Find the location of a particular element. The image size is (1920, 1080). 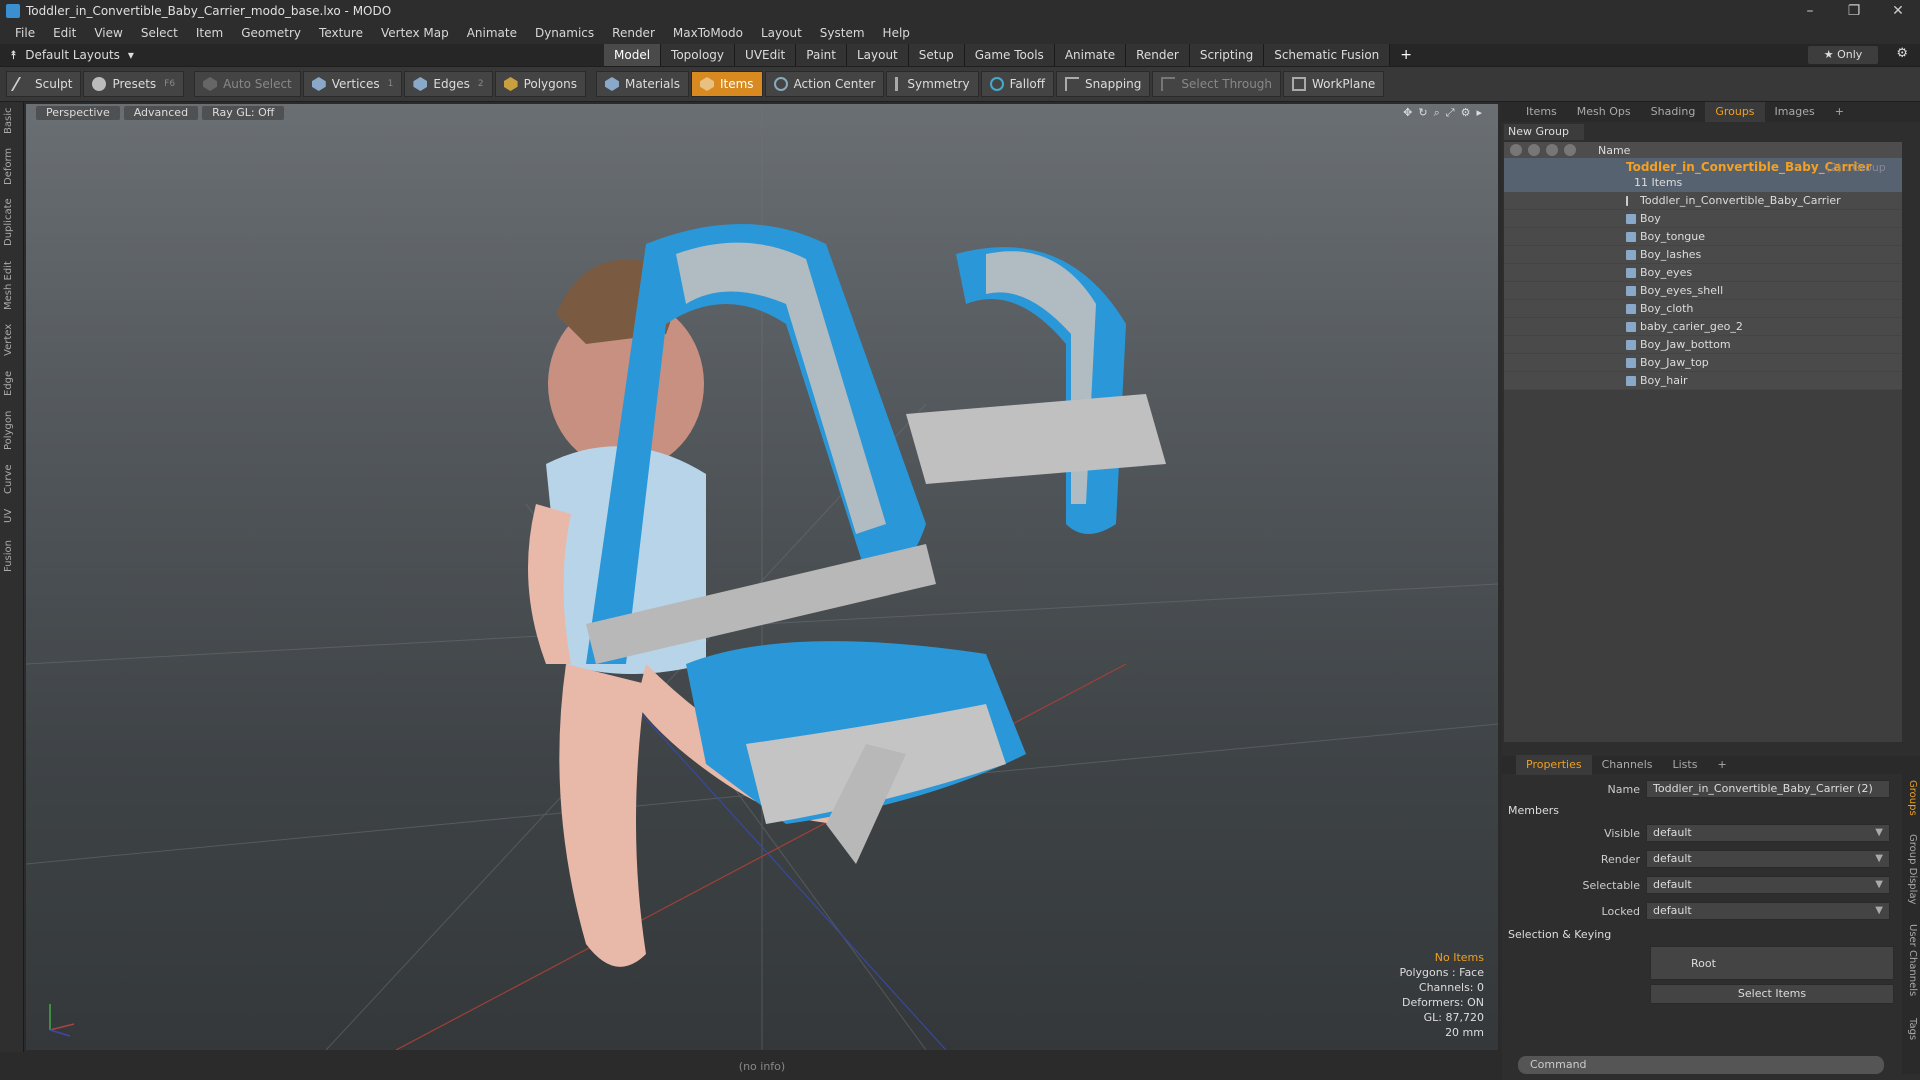

tab-schematic-fusion: Schematic Fusion is located at coordinates (1327, 55).